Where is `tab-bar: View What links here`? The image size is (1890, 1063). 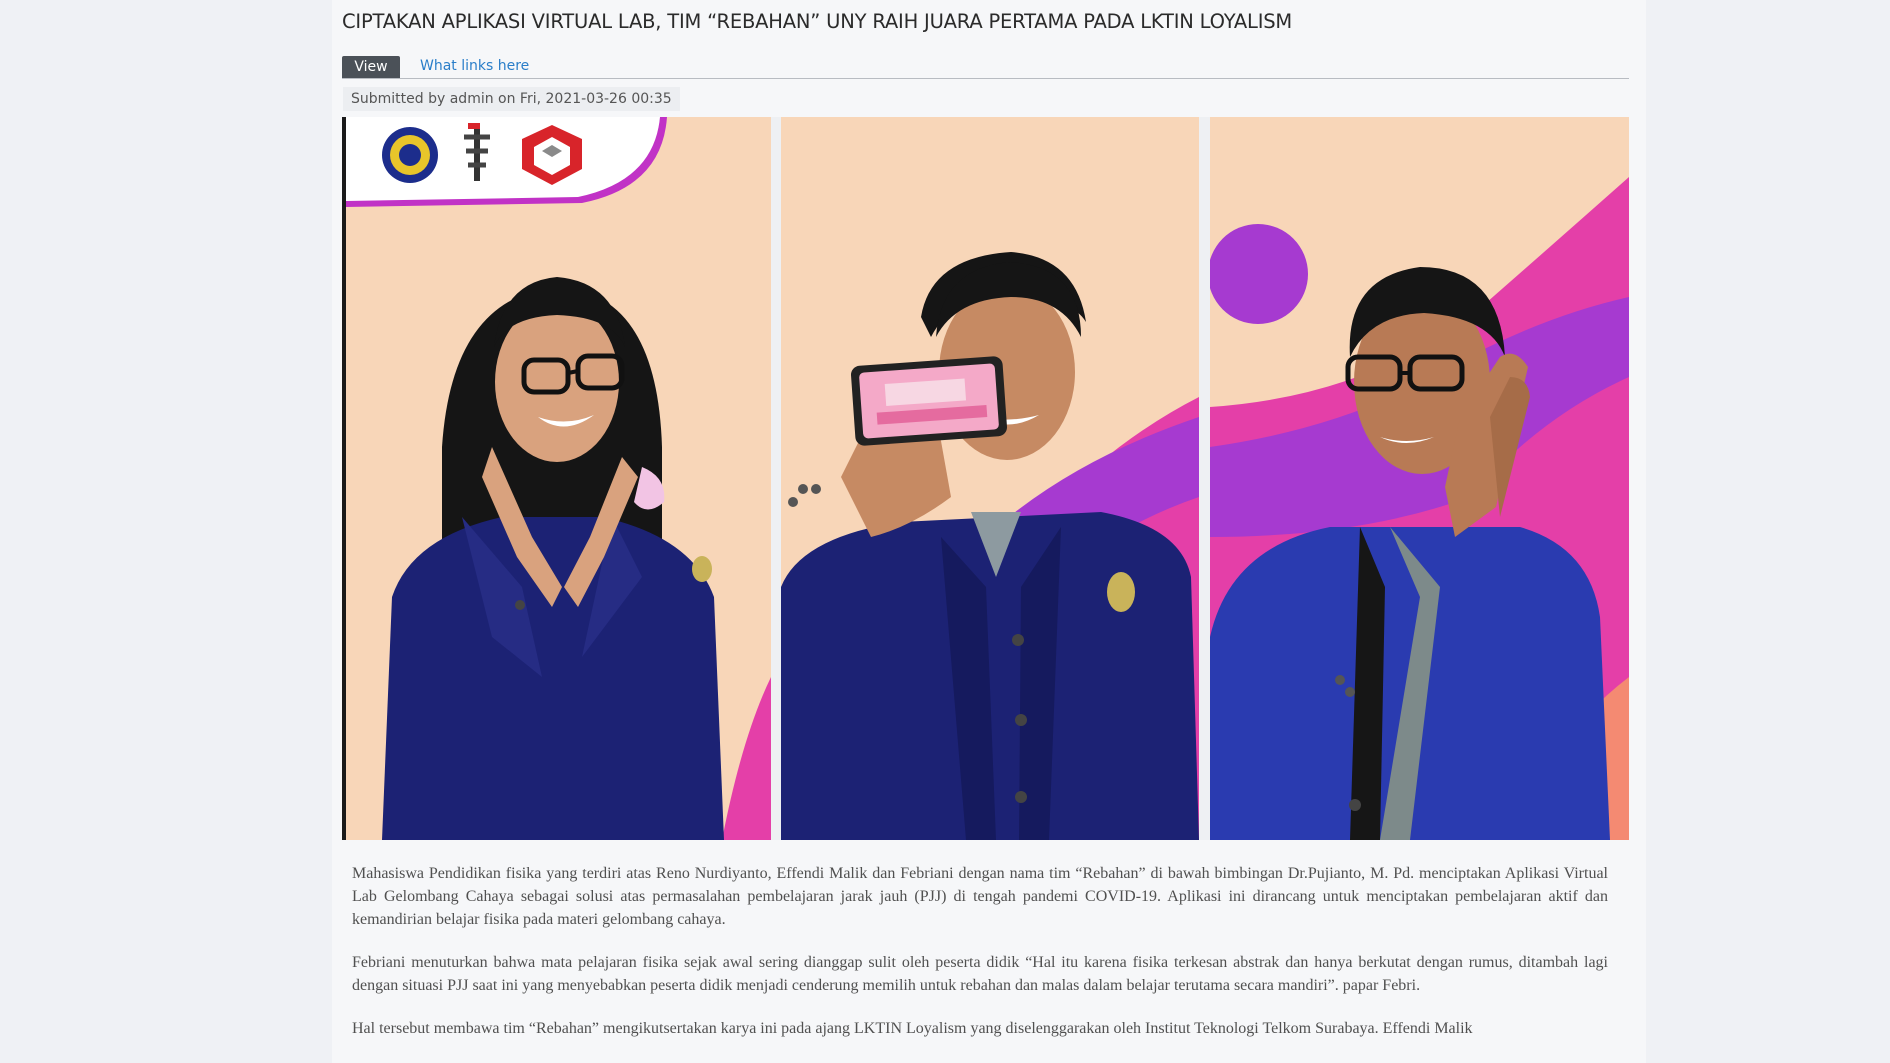
tab-bar: View What links here is located at coordinates (985, 67).